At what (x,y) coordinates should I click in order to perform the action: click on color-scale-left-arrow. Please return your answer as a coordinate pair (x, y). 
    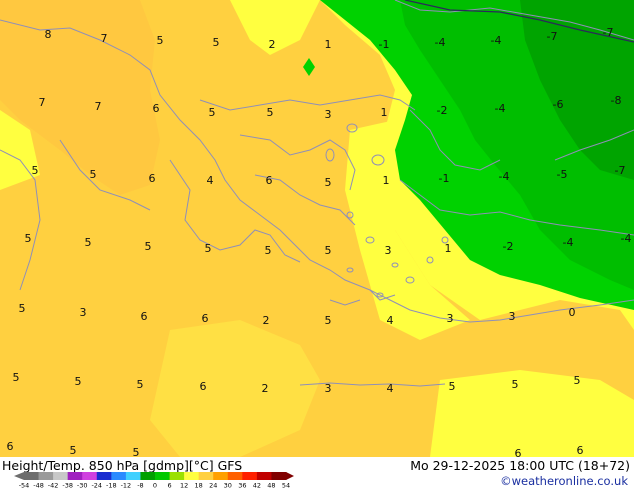
    Looking at the image, I should click on (19, 476).